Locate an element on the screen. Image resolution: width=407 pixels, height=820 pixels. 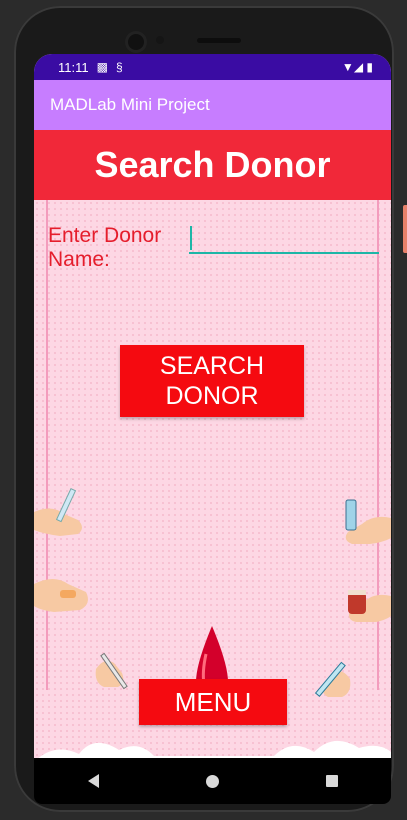
text-cursor is located at coordinates (191, 238).